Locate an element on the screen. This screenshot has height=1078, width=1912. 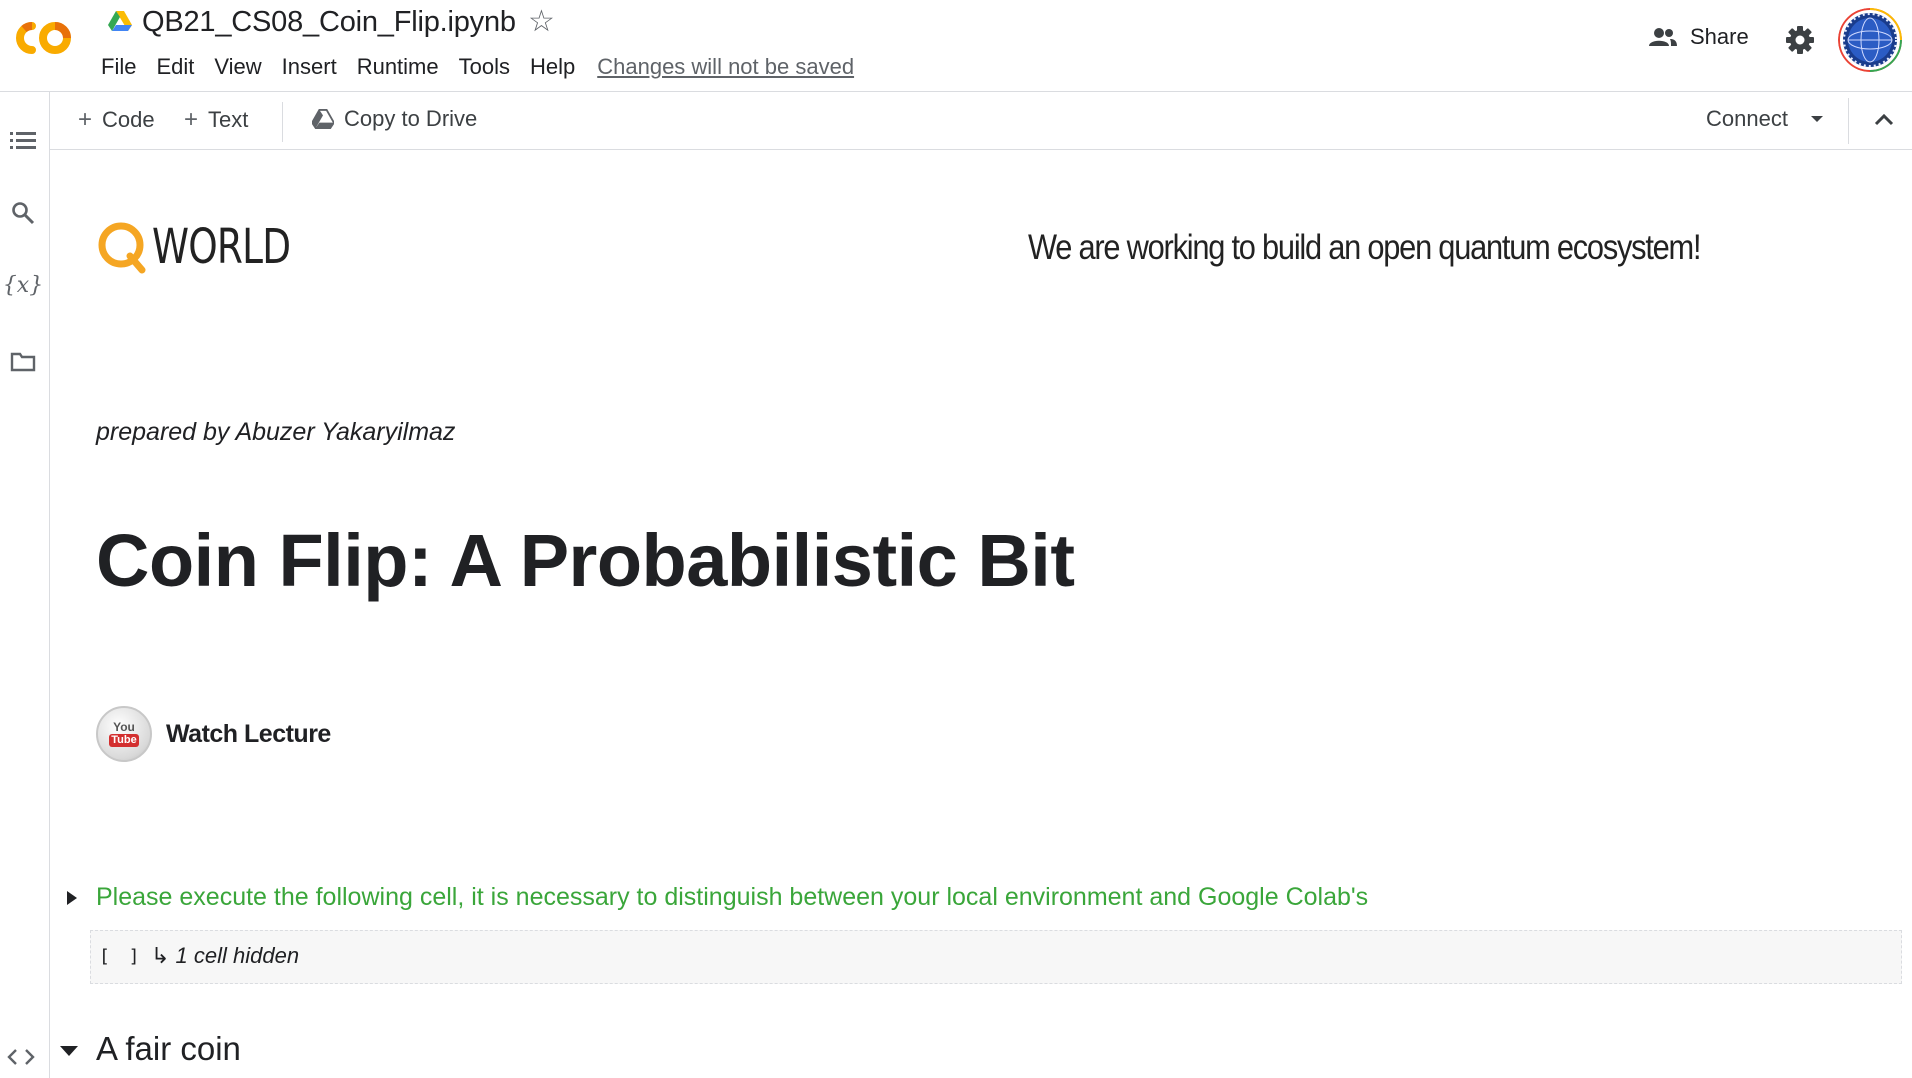
share-label: Share is located at coordinates (1719, 36).